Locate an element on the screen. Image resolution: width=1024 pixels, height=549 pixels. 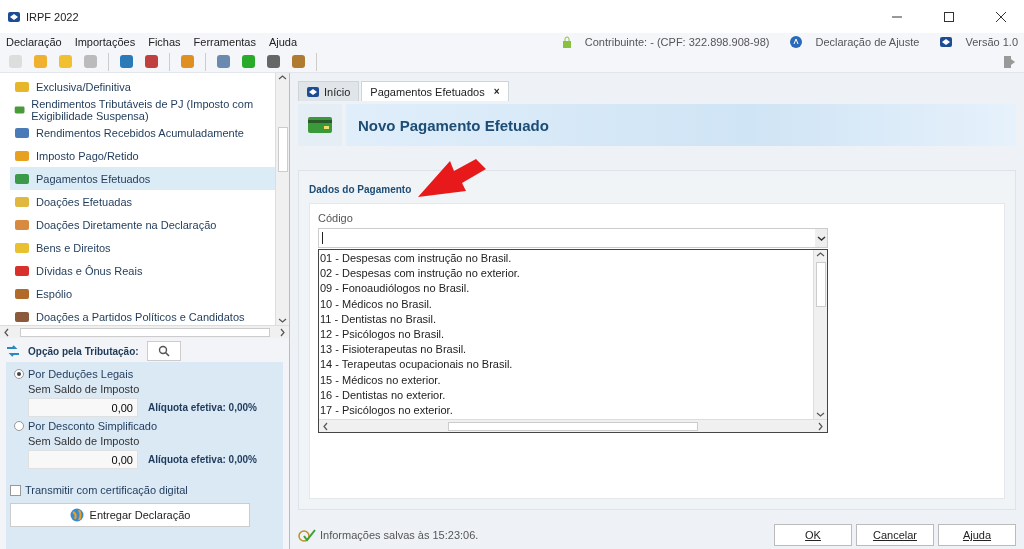
dialog-button: Cancelar is located at coordinates (895, 535).